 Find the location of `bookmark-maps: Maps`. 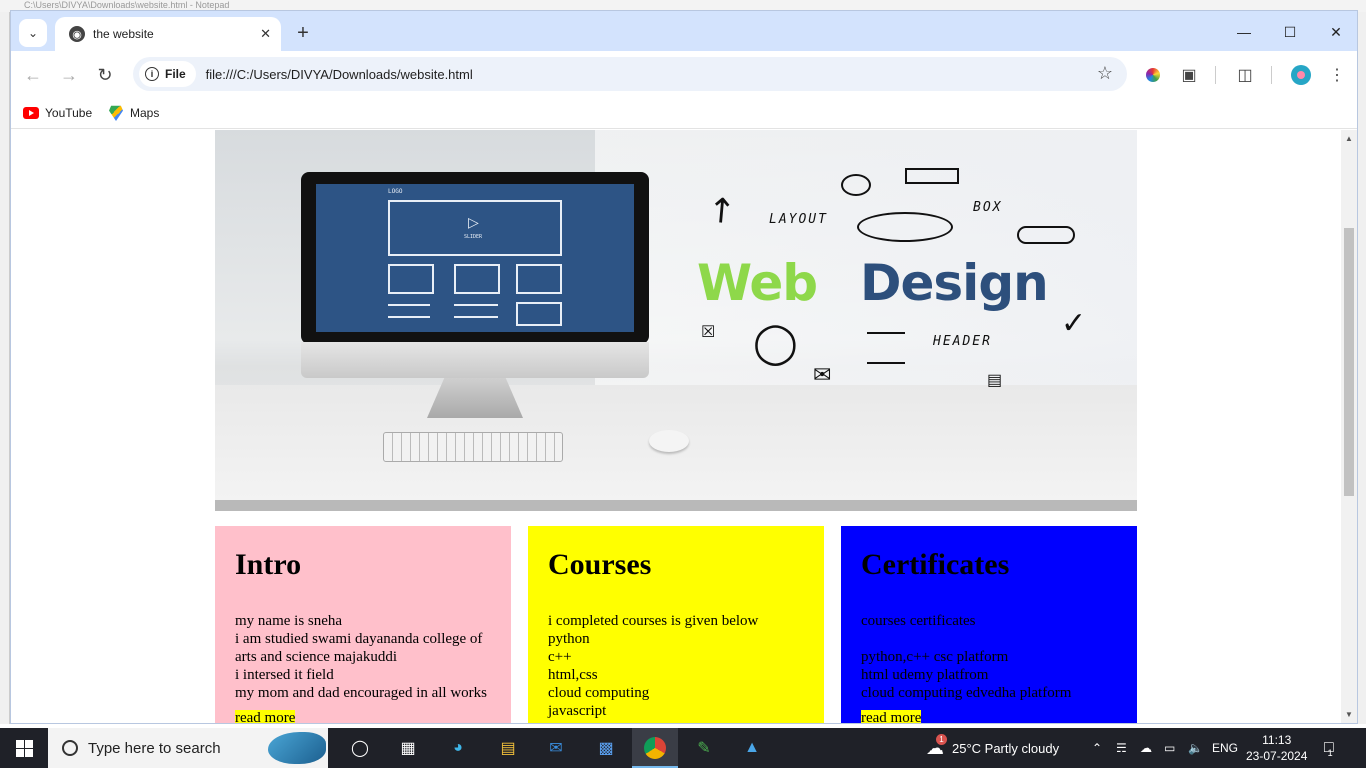

bookmark-maps: Maps is located at coordinates (134, 113).